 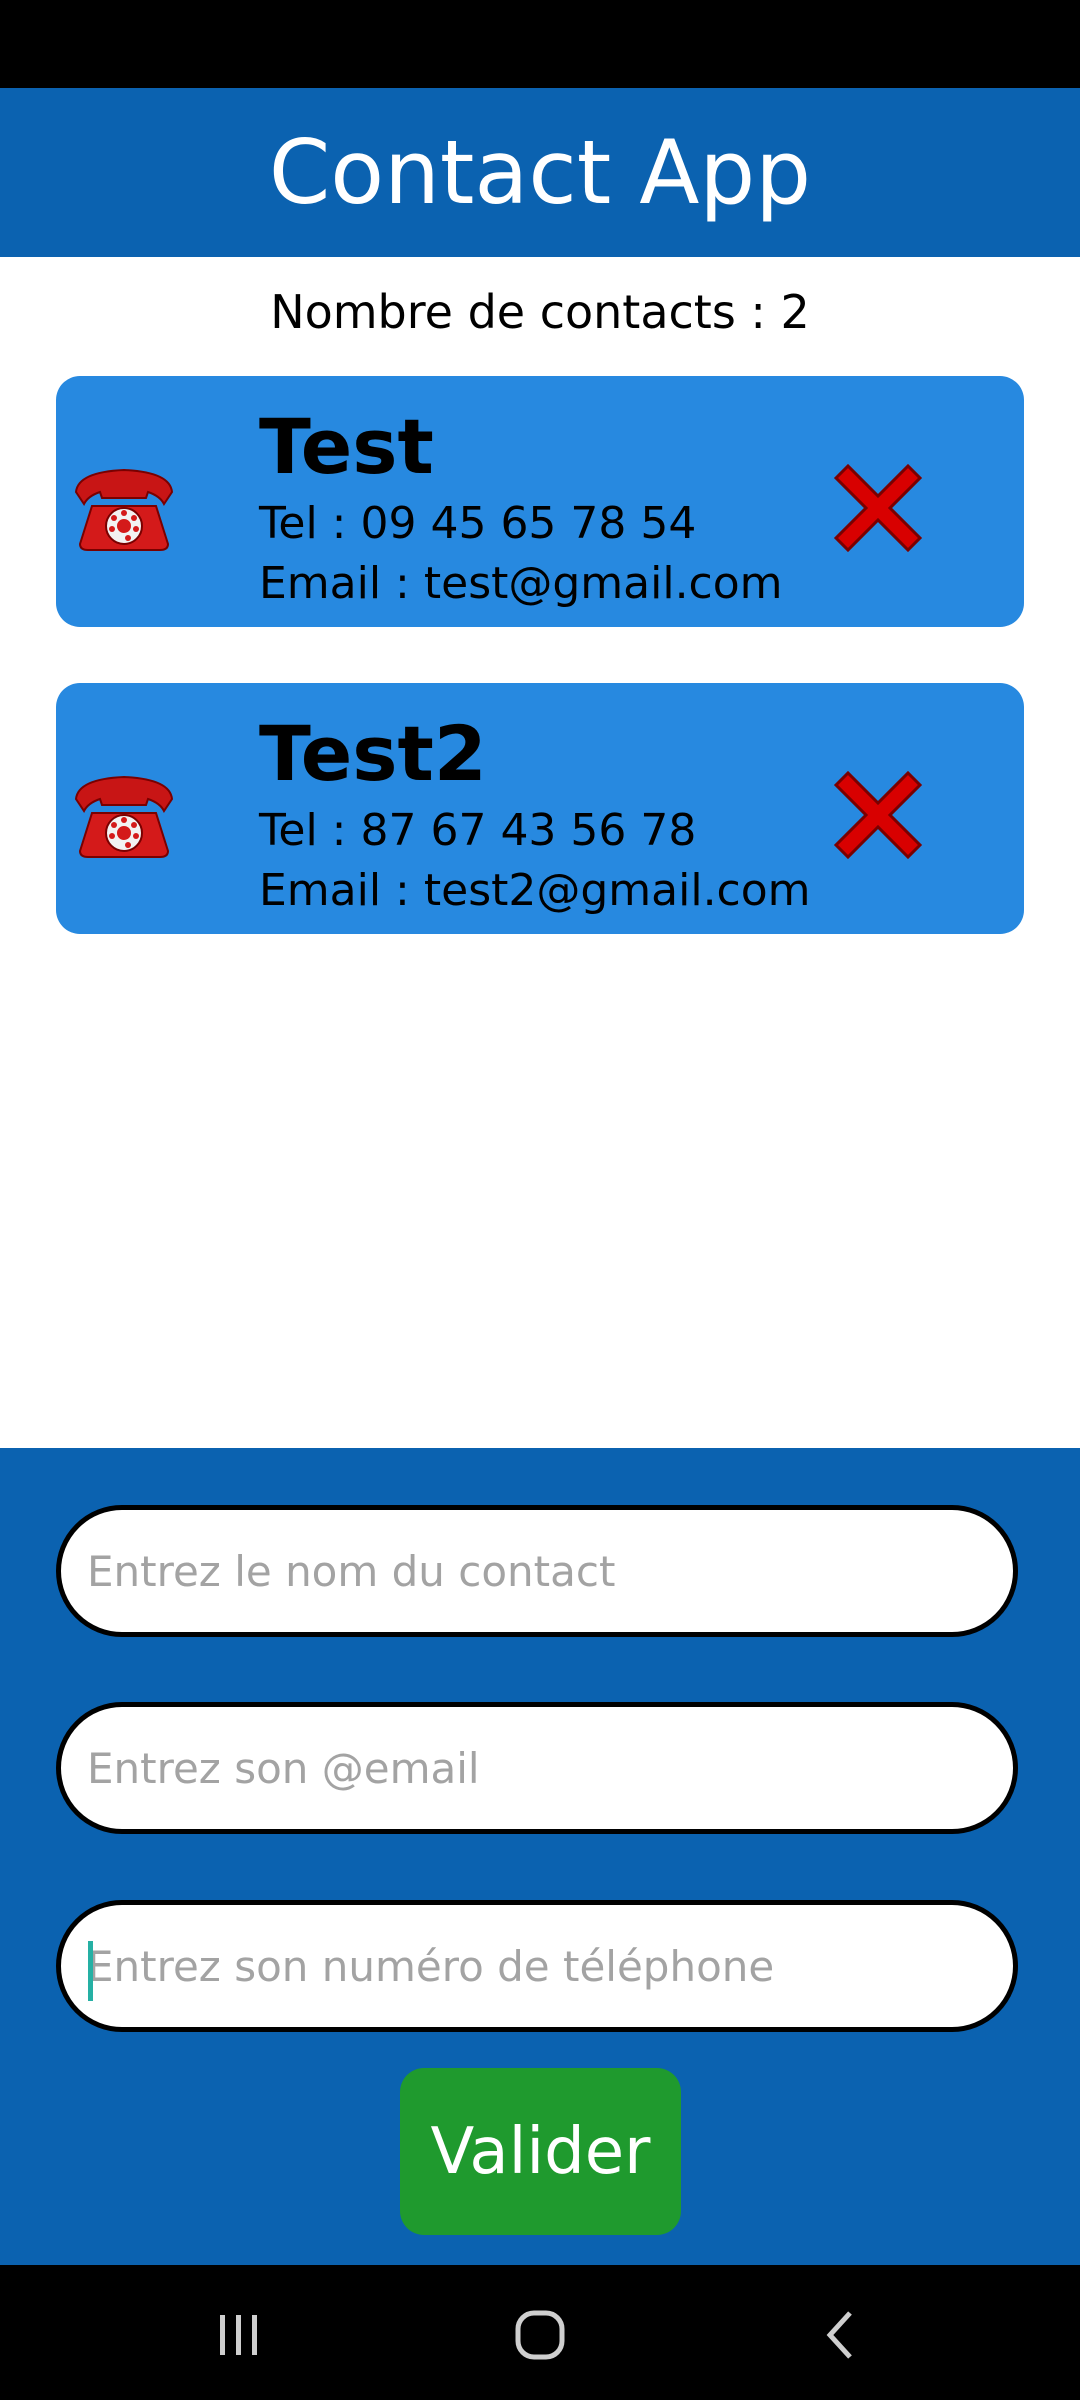 What do you see at coordinates (540, 2151) in the screenshot?
I see `validate-button: Valider` at bounding box center [540, 2151].